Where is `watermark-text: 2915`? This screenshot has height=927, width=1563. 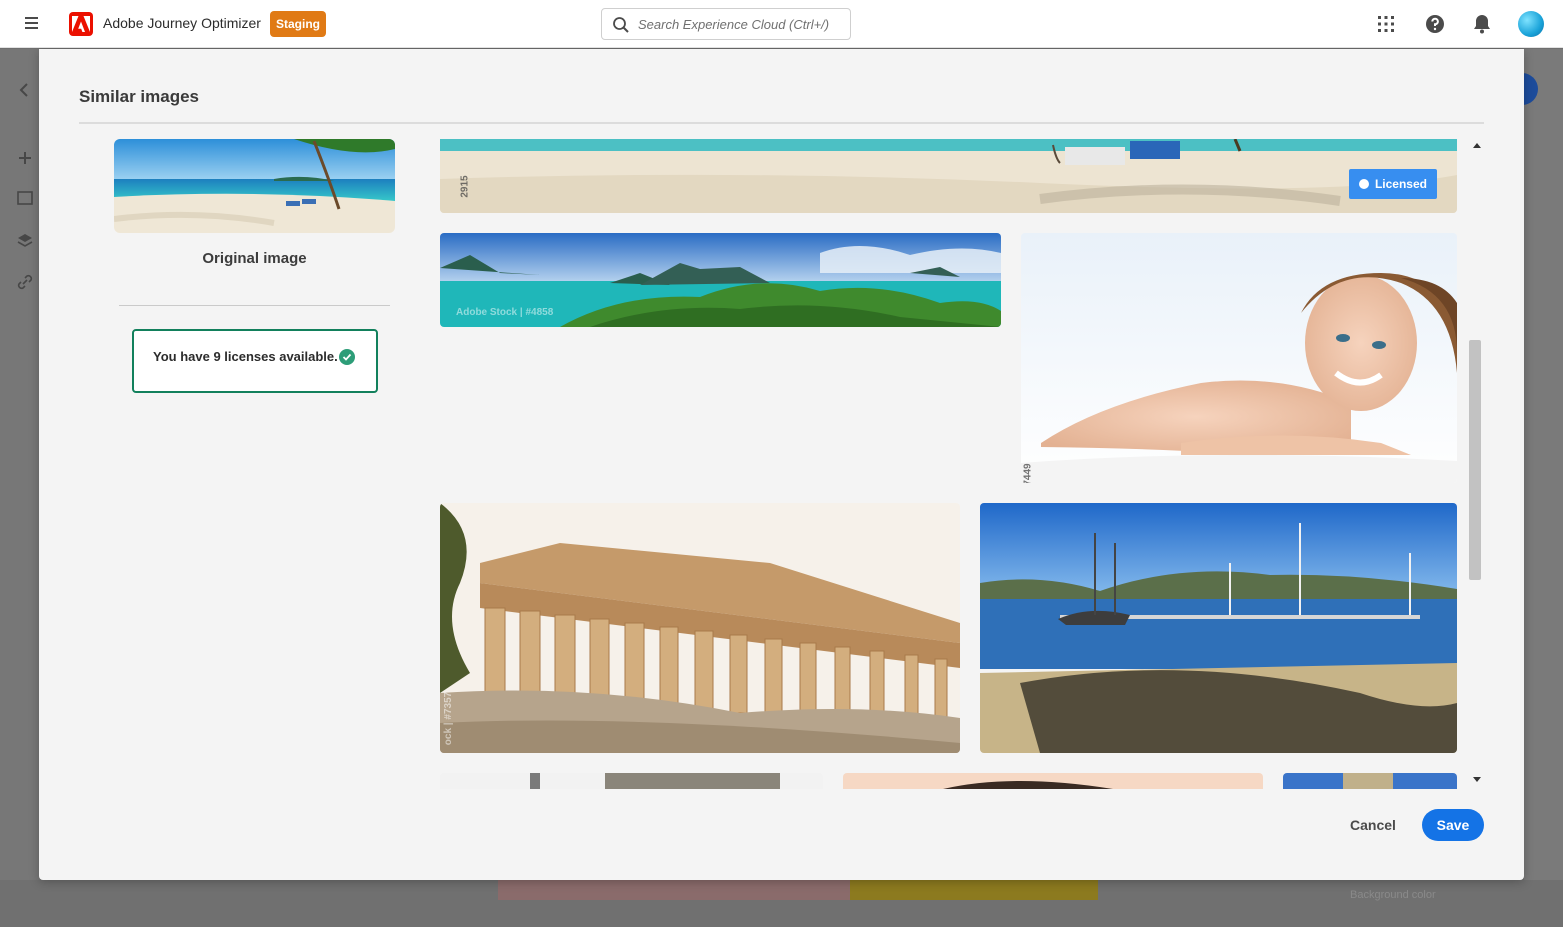
watermark-text: 2915 is located at coordinates (465, 186).